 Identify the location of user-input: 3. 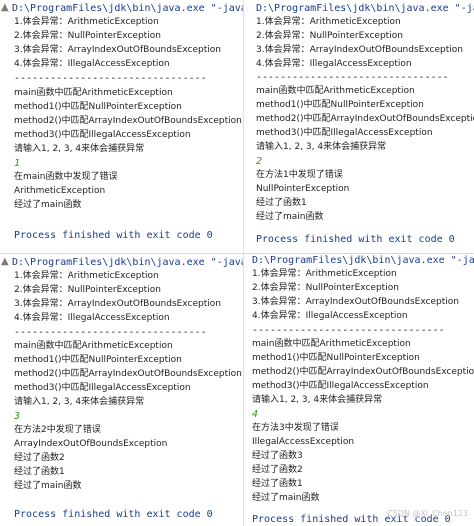
(17, 416).